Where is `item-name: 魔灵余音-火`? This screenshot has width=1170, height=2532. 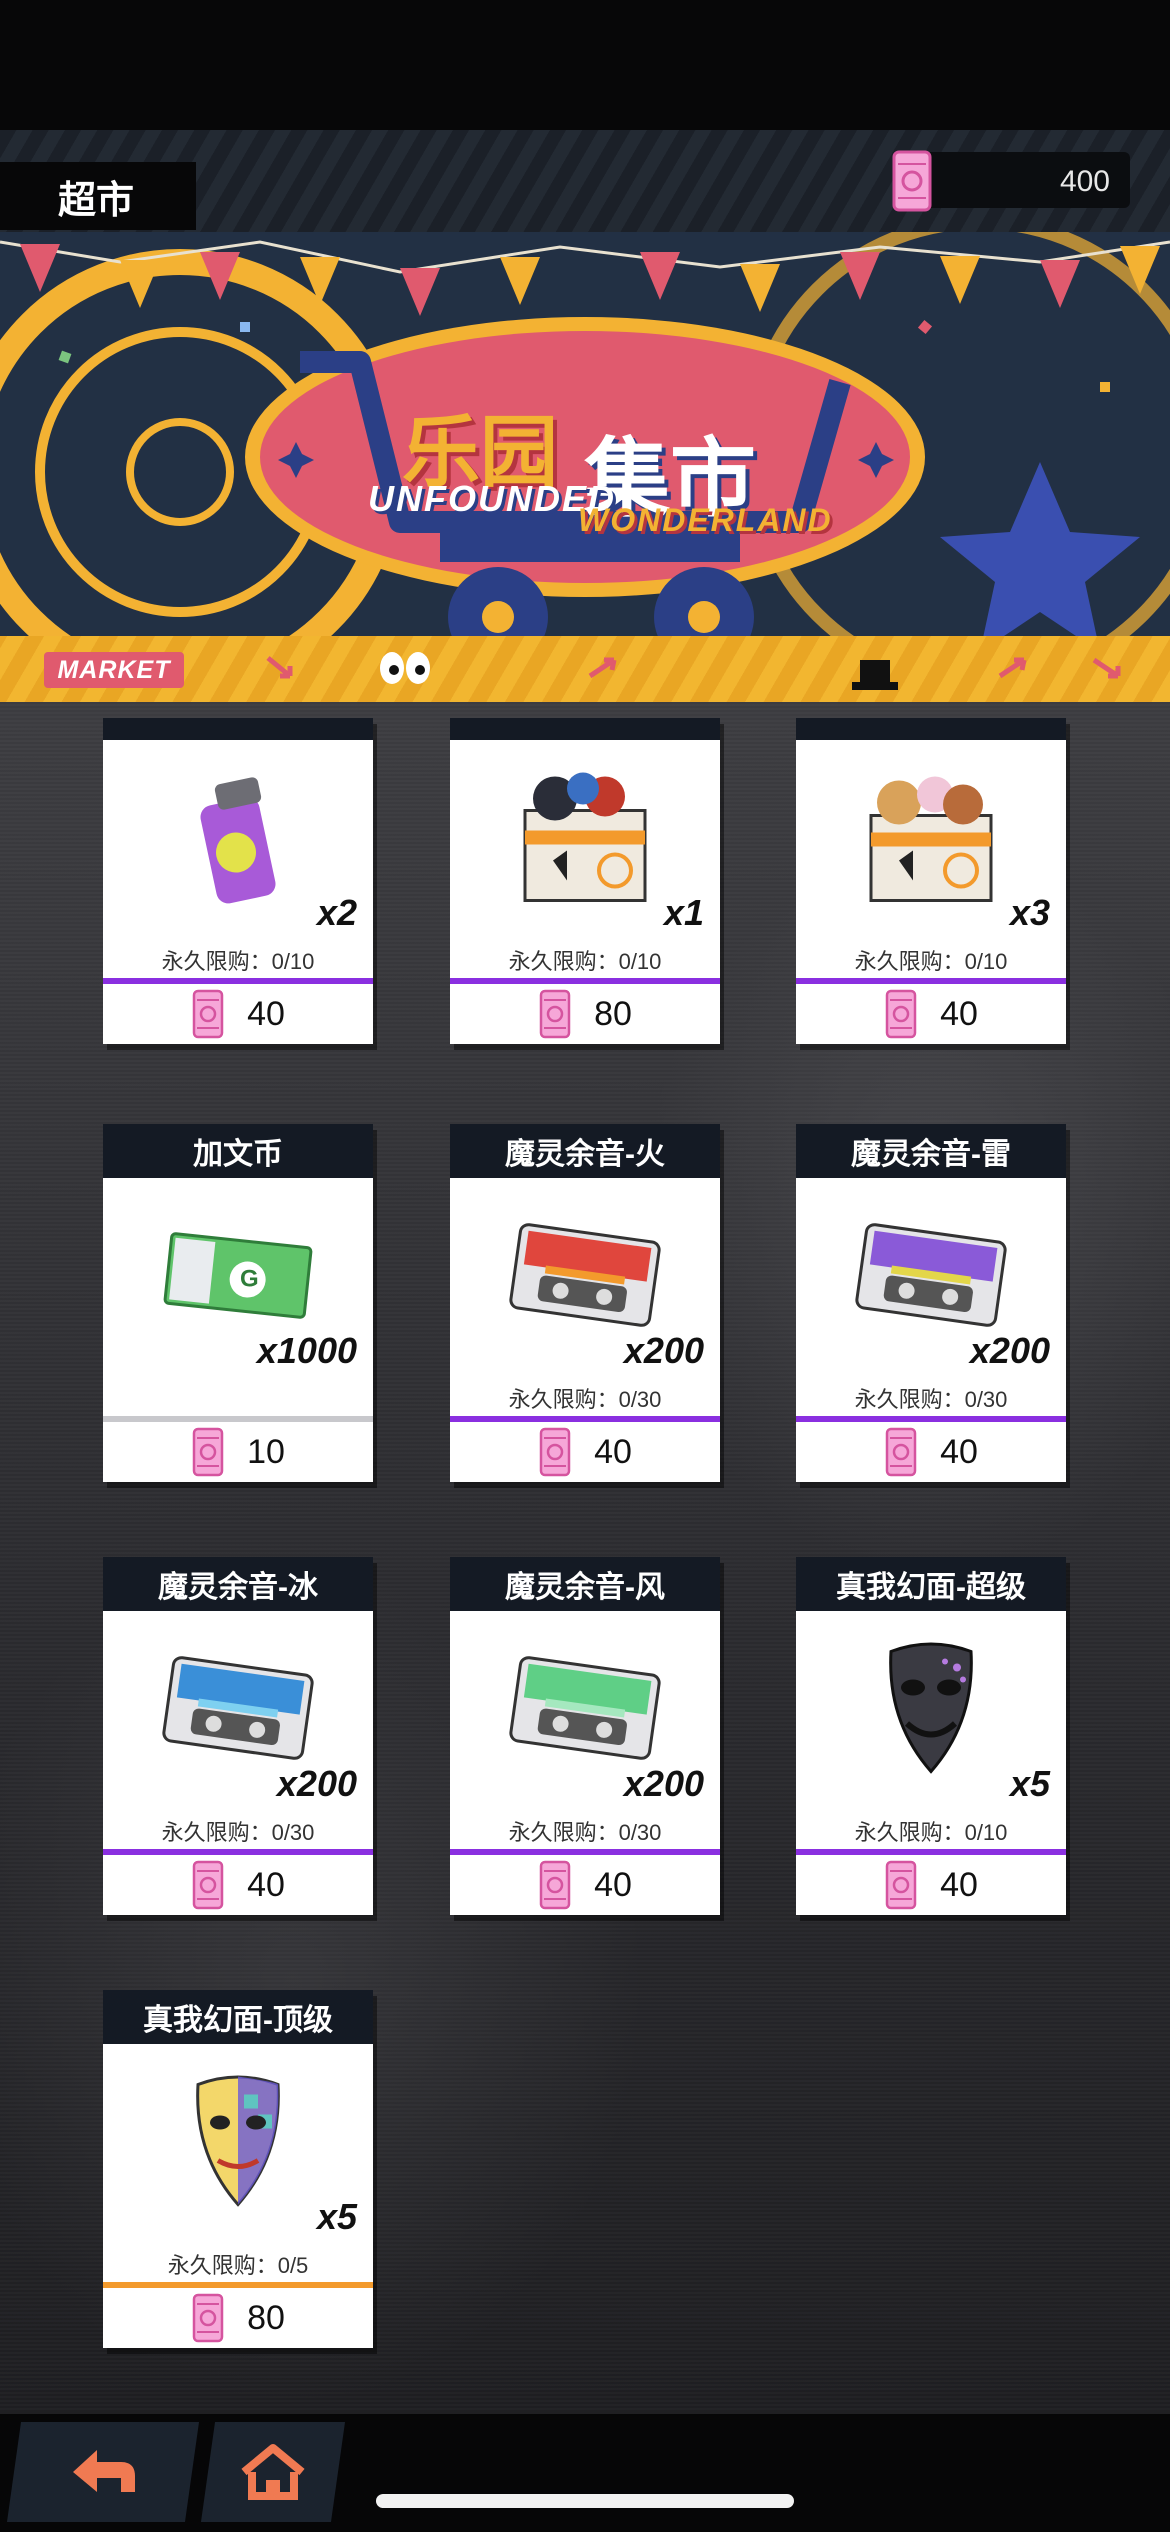 item-name: 魔灵余音-火 is located at coordinates (585, 1151).